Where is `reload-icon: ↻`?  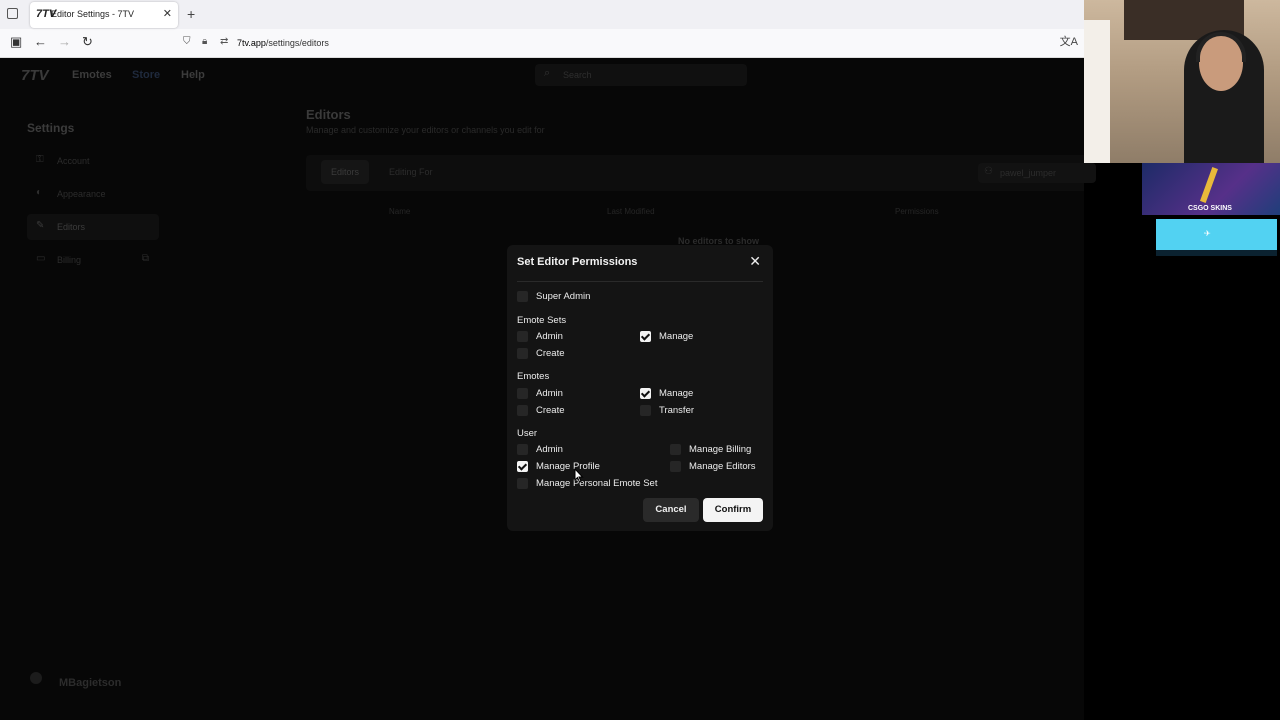 reload-icon: ↻ is located at coordinates (87, 42).